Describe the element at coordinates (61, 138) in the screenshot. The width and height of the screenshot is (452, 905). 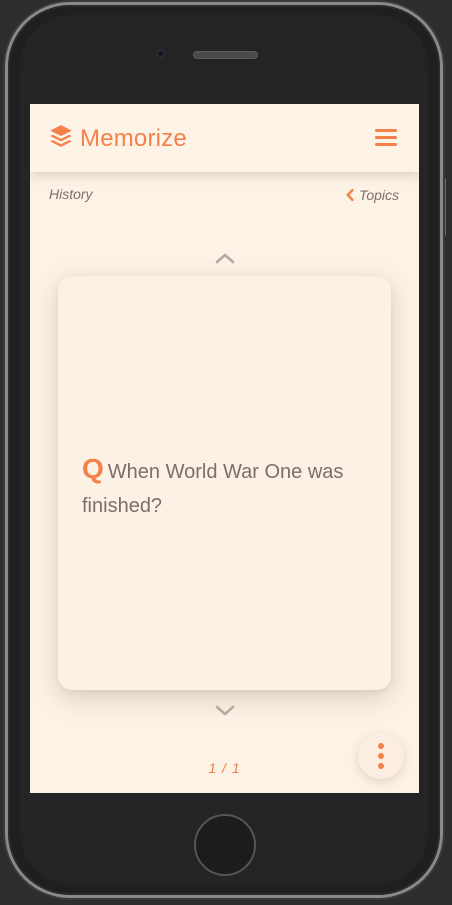
I see `layers-icon` at that location.